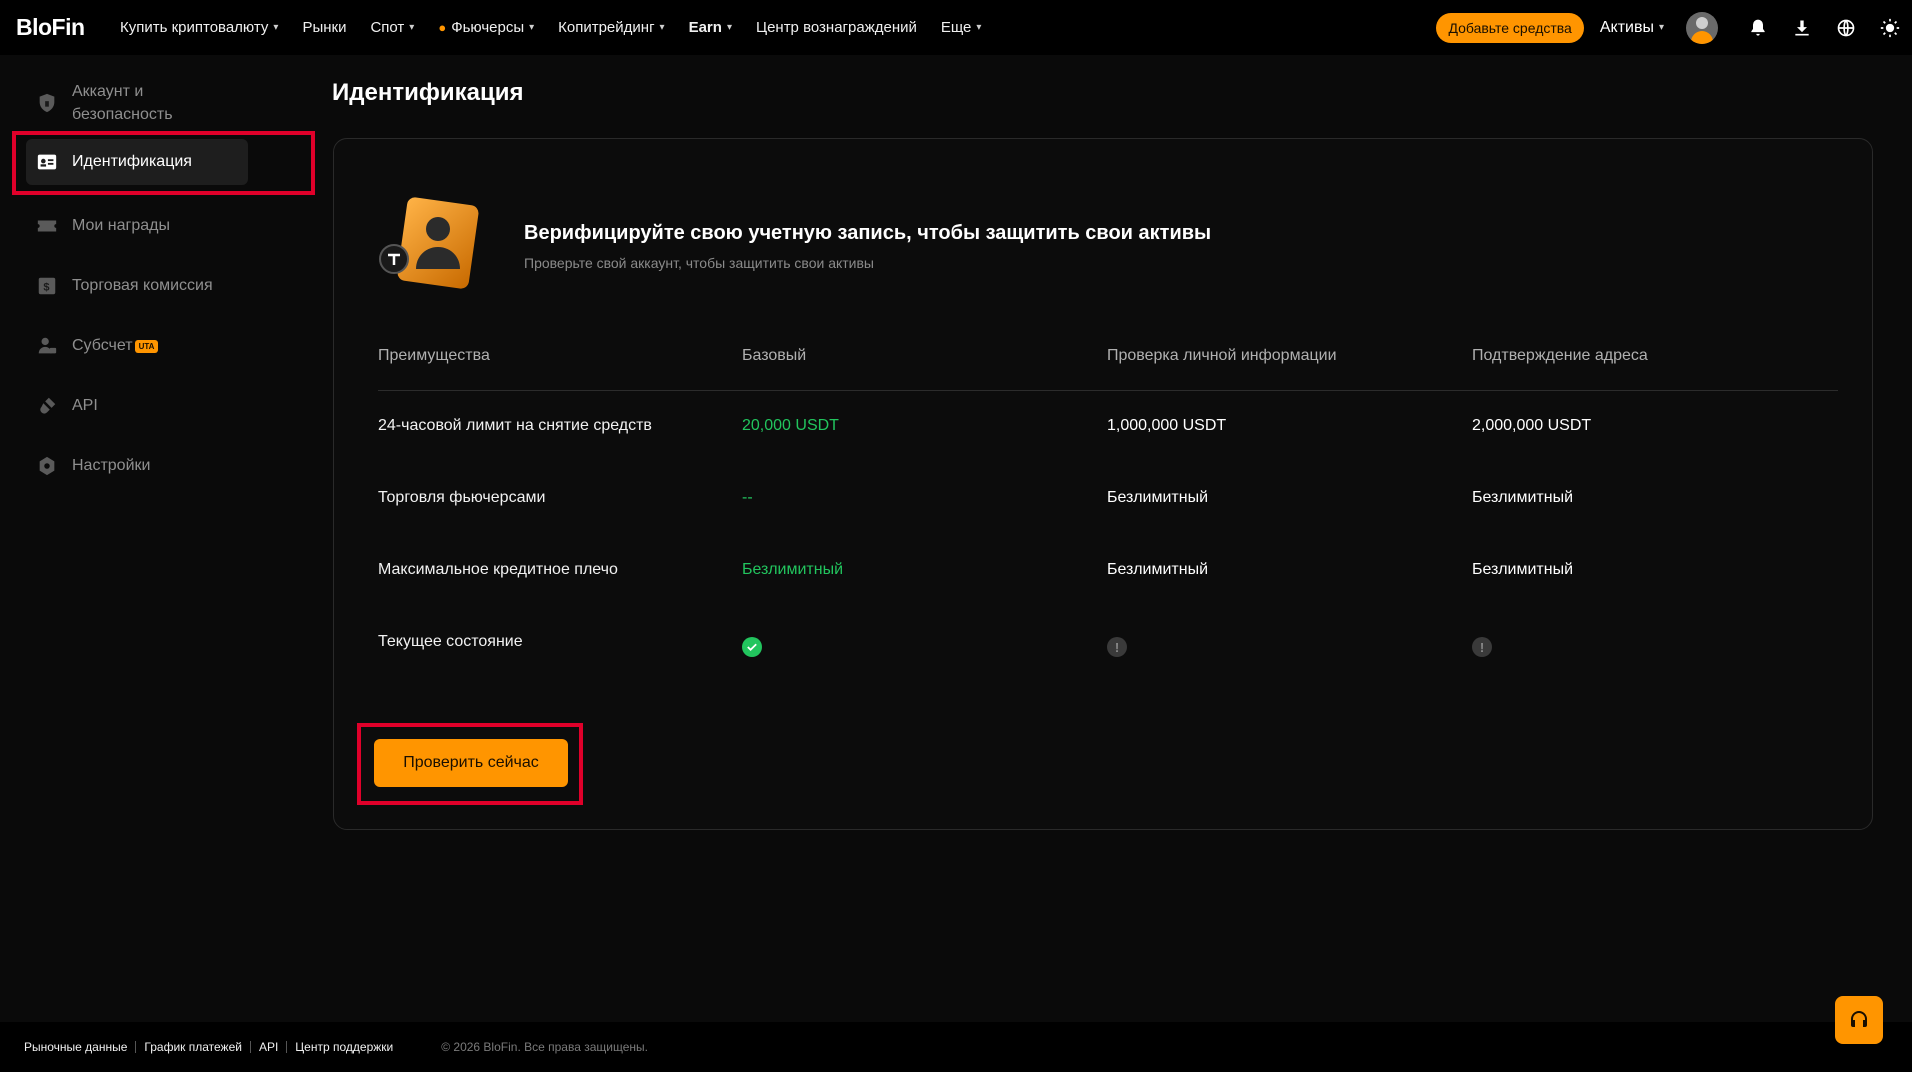 The width and height of the screenshot is (1912, 1072). Describe the element at coordinates (471, 763) in the screenshot. I see `verify-now-button: Проверить сейчас` at that location.